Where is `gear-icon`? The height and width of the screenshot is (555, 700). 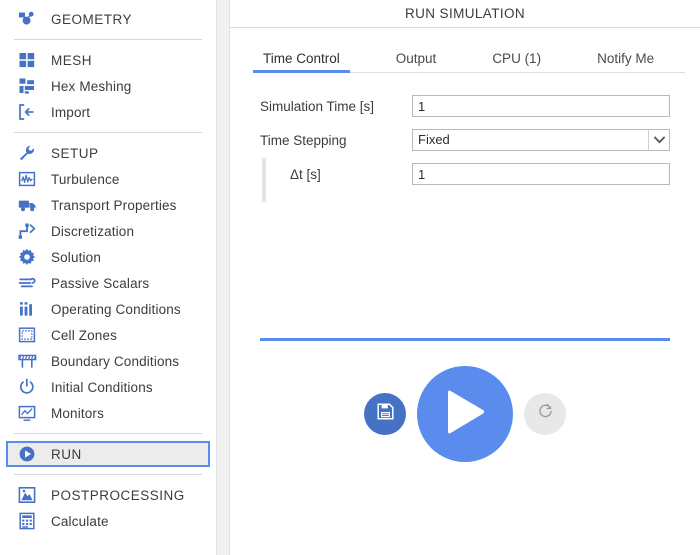 gear-icon is located at coordinates (27, 257).